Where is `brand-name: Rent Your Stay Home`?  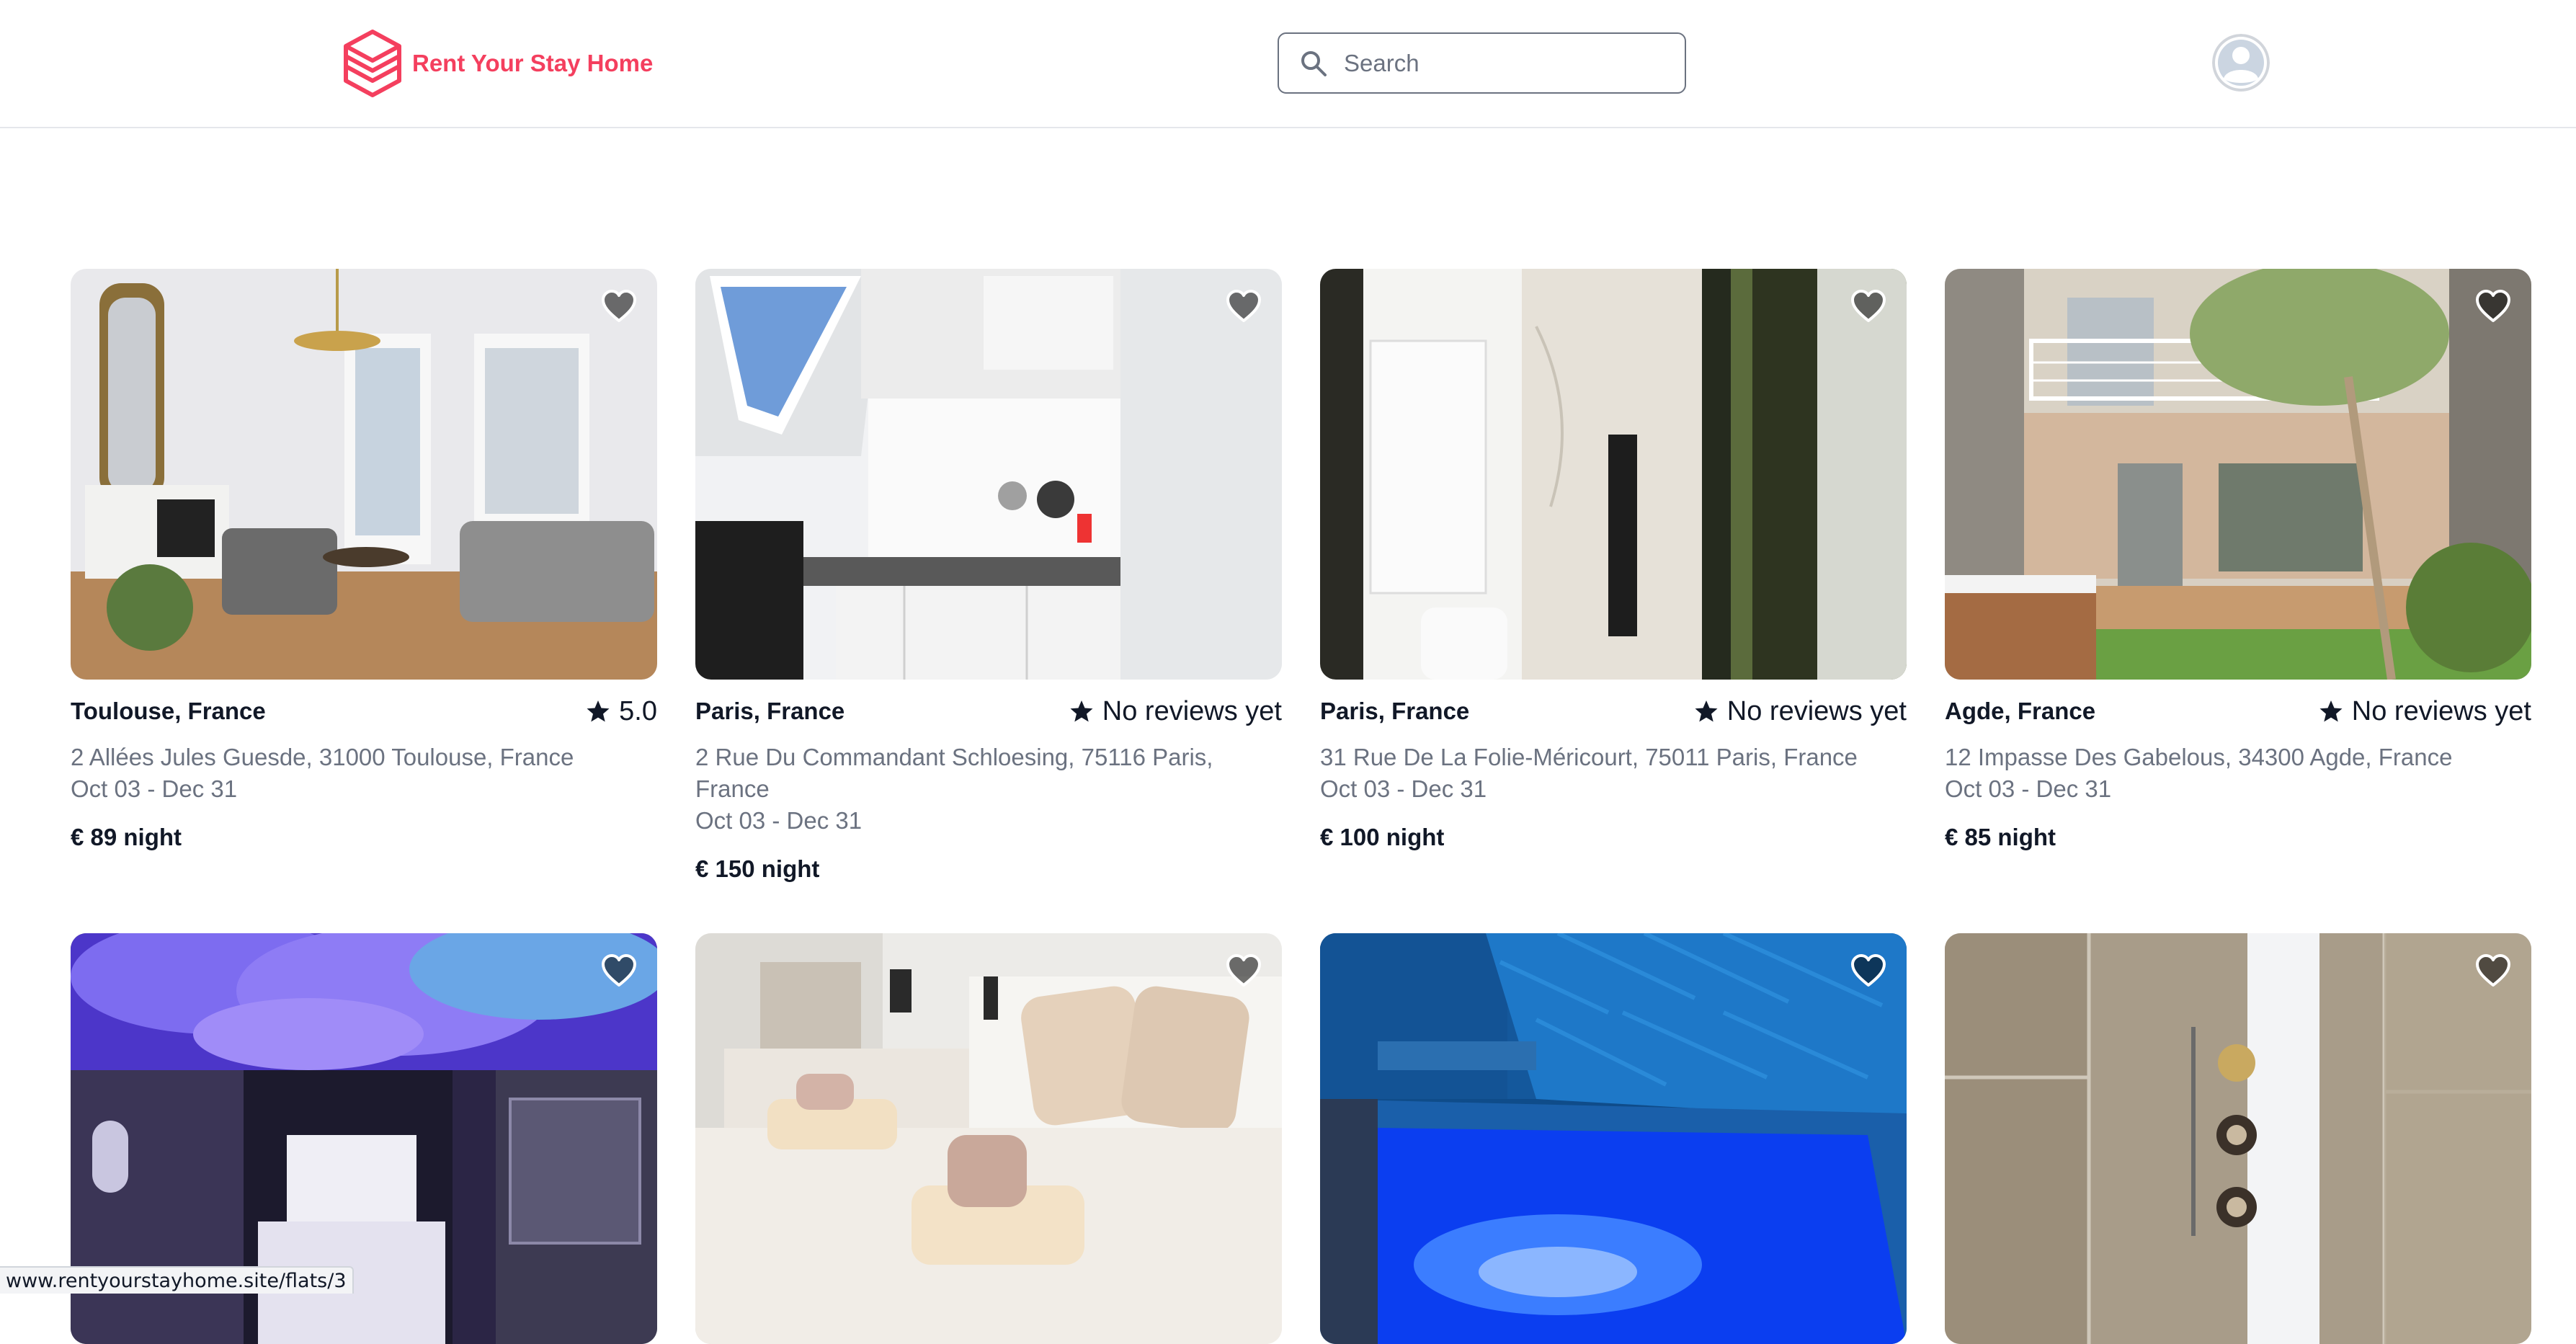
brand-name: Rent Your Stay Home is located at coordinates (532, 63).